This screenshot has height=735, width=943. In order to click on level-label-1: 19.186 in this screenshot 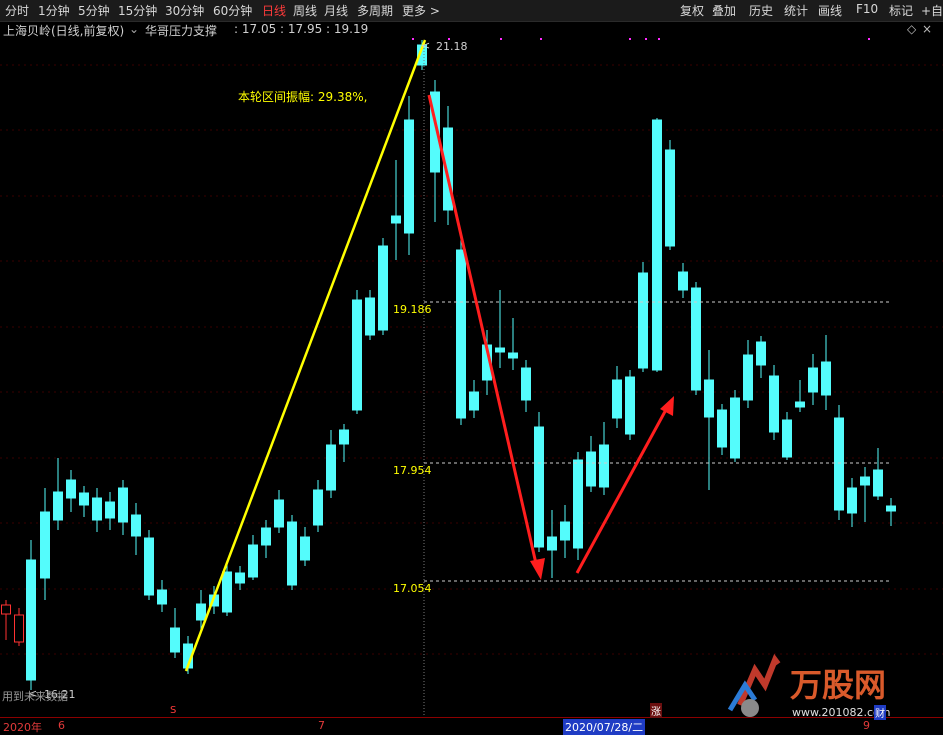, I will do `click(412, 309)`.